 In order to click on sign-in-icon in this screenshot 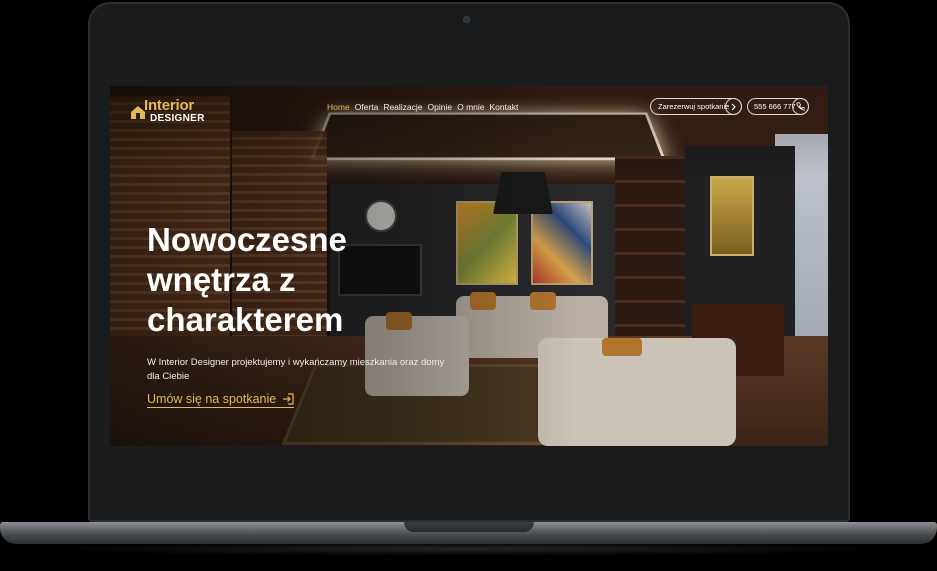, I will do `click(288, 399)`.